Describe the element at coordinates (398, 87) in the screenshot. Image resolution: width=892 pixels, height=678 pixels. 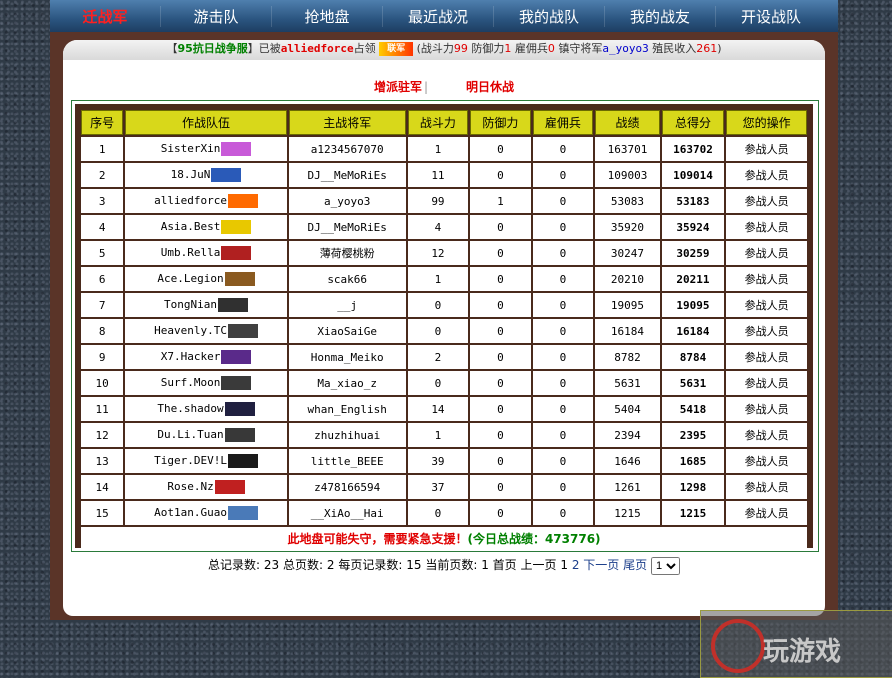
I see `send-garrison-link: 增派驻军` at that location.